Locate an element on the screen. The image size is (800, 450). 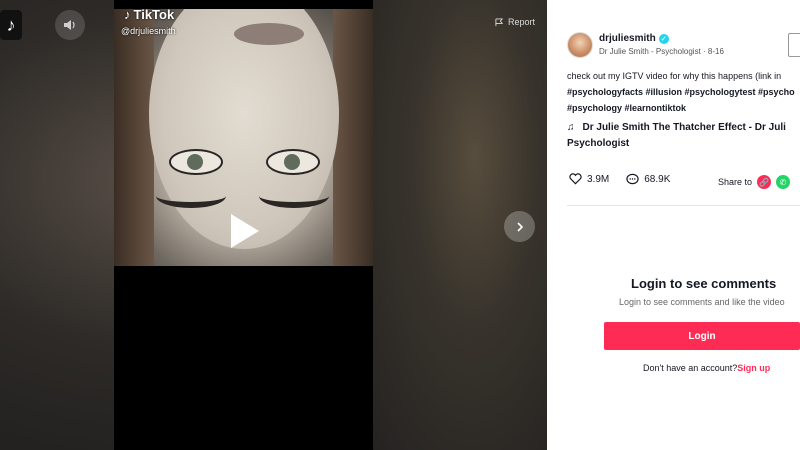
whatsapp-icon: ✆ is located at coordinates (783, 182).